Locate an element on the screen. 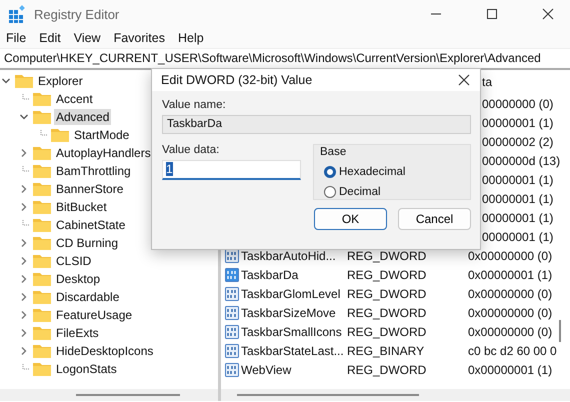  value-data: 0000000d (13) is located at coordinates (521, 161).